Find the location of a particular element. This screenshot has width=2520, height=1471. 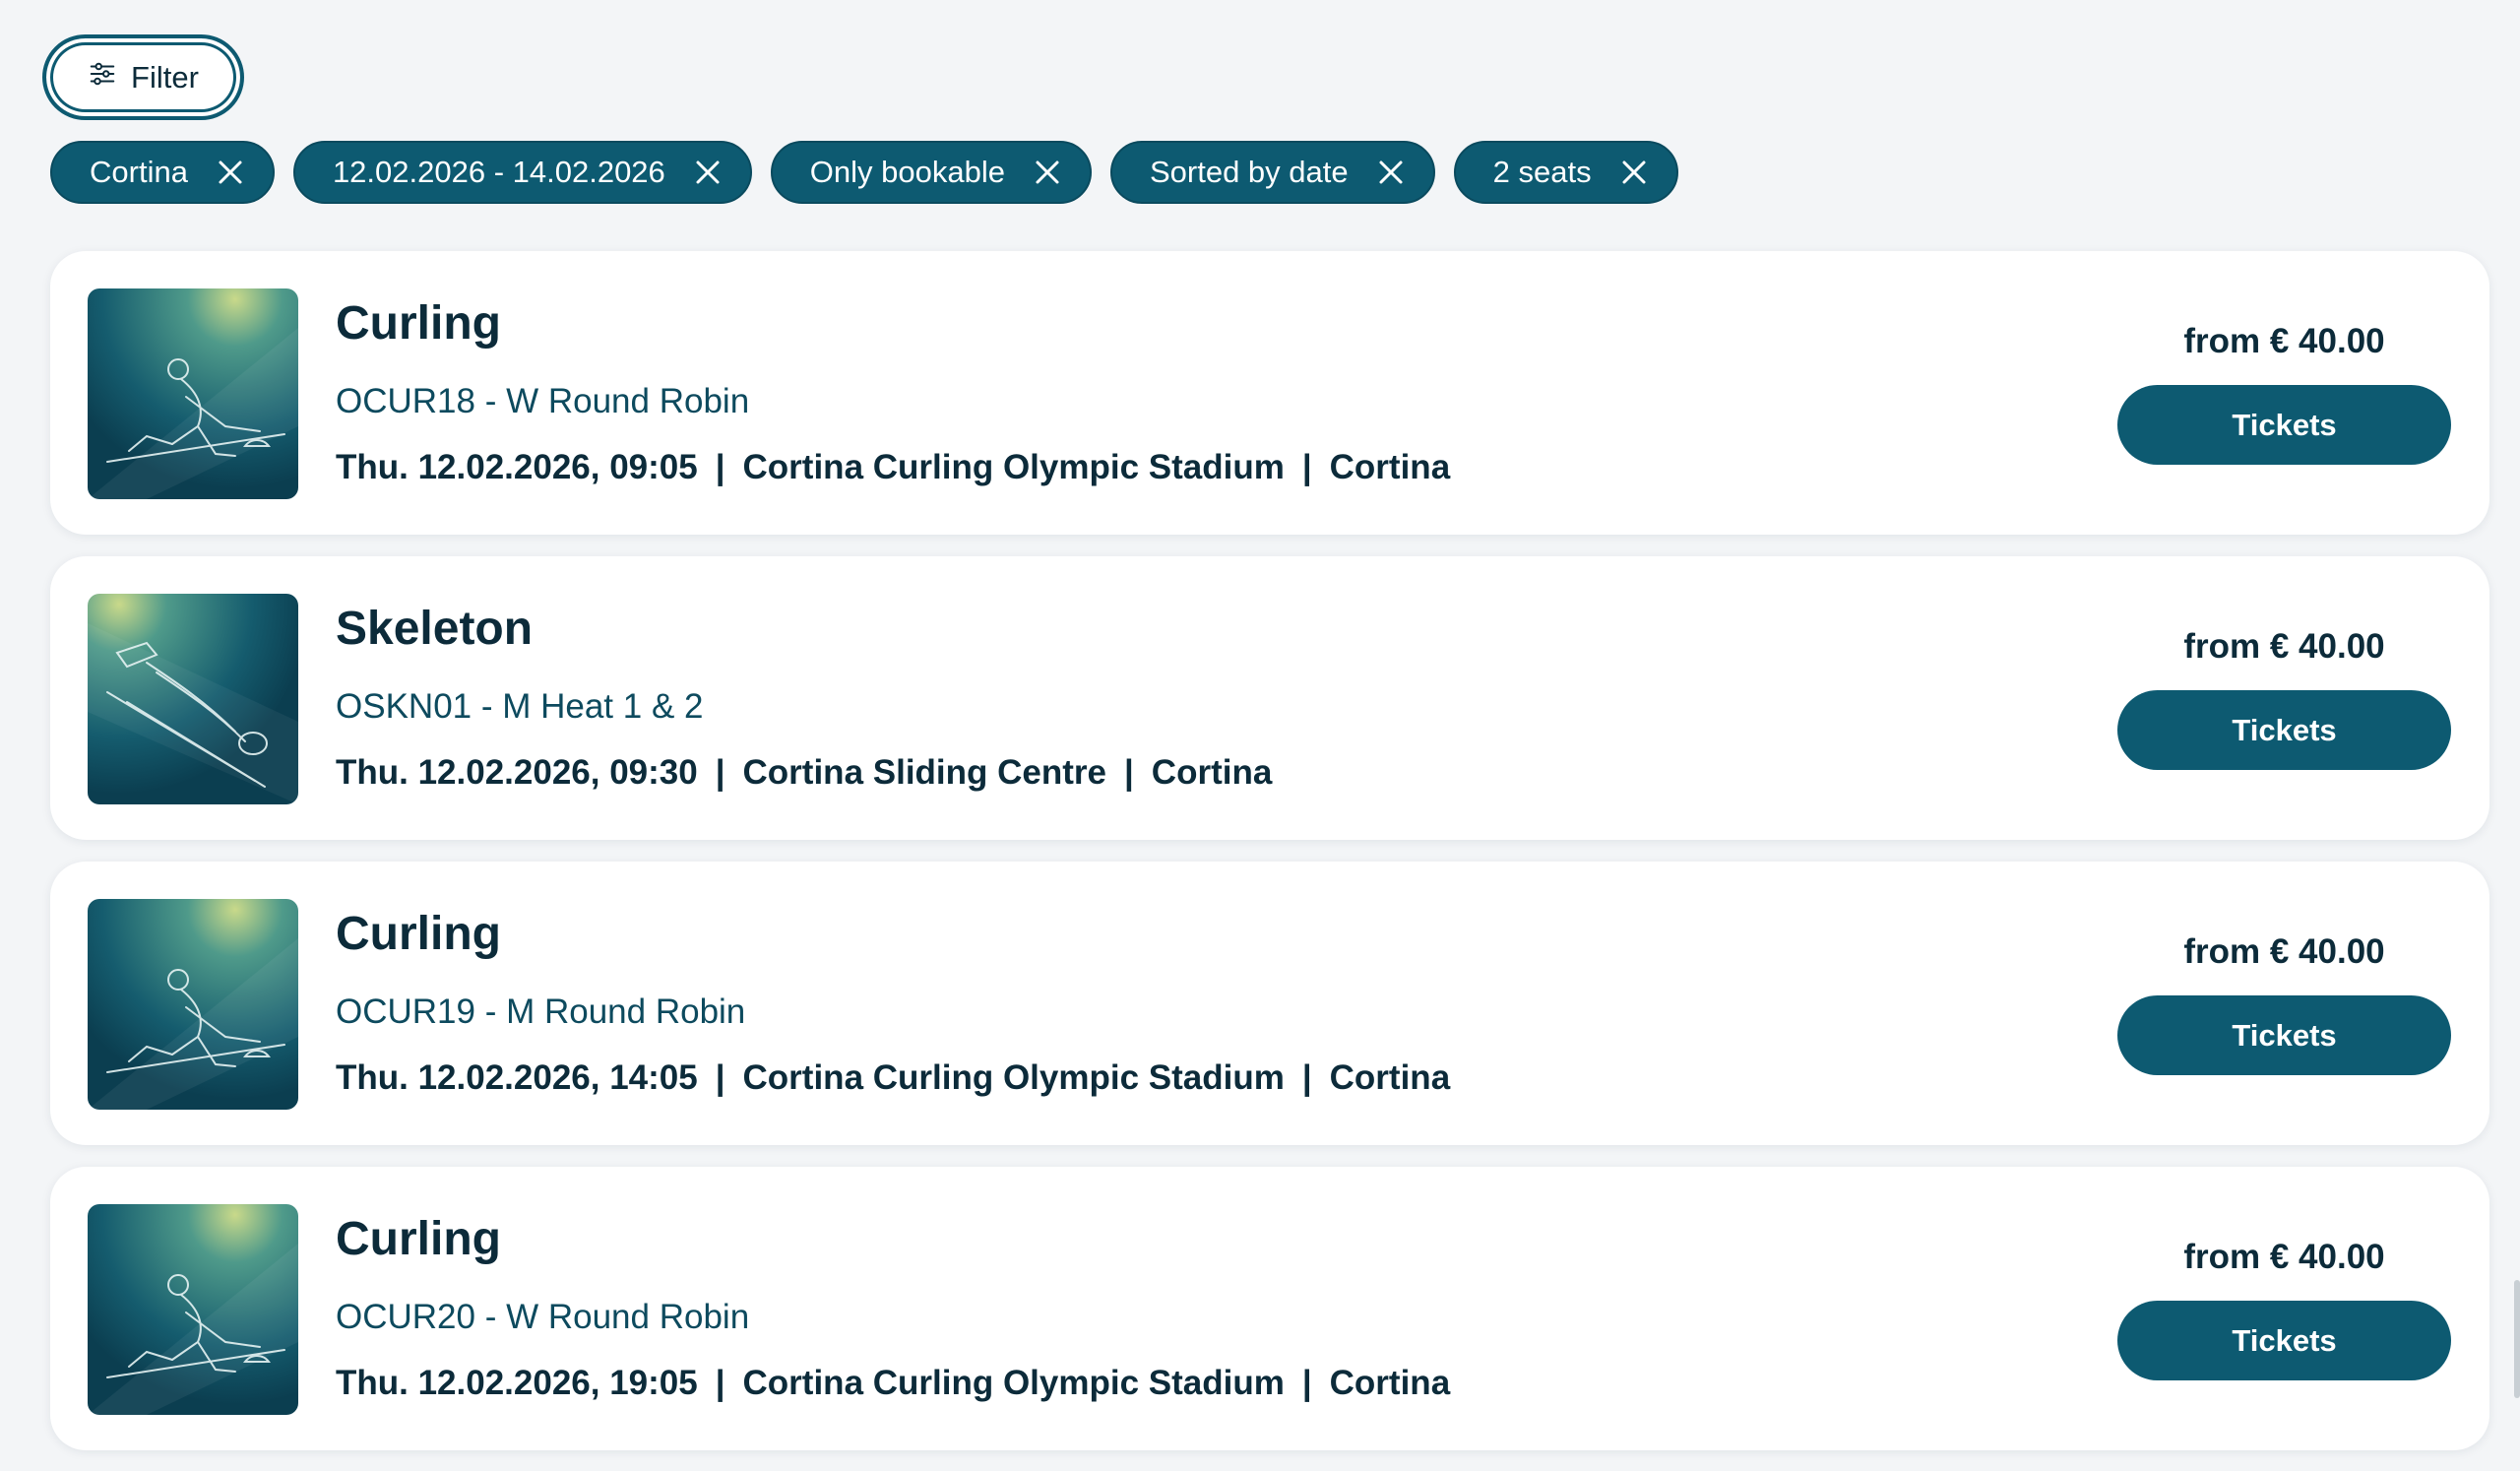

filter-chip-date-range: 12.02.2026 - 14.02.2026 is located at coordinates (522, 172).